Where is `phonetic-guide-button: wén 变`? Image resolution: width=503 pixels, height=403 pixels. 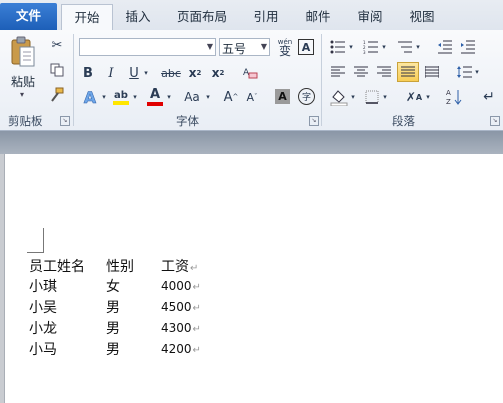
phonetic-guide-button: wén 变 is located at coordinates (285, 47).